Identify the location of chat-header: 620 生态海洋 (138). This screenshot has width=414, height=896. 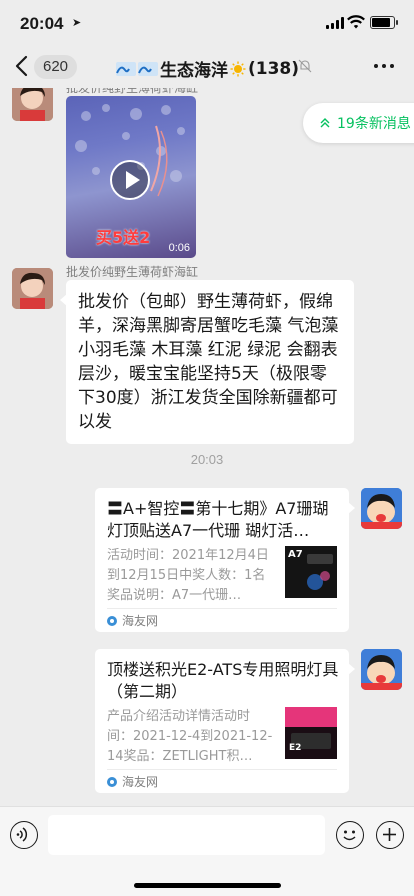
(207, 67).